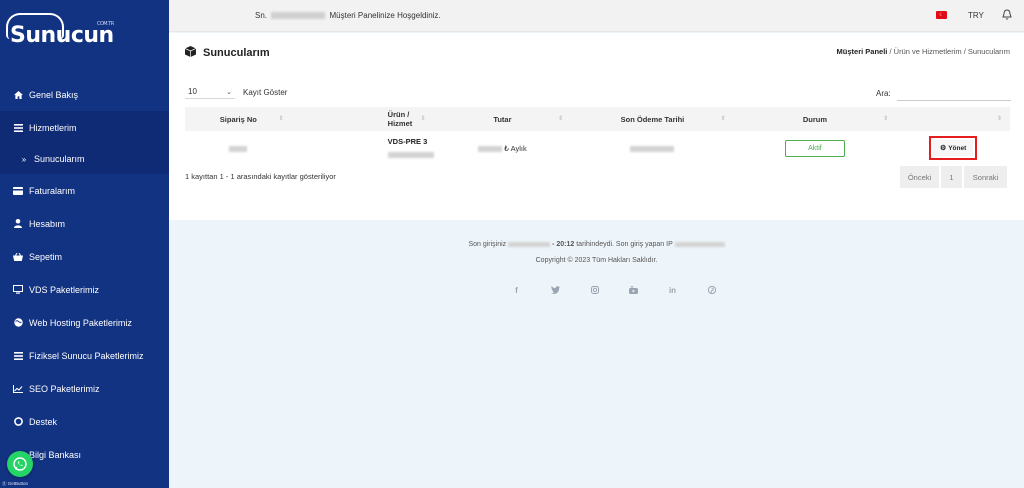  I want to click on server-icon, so click(18, 356).